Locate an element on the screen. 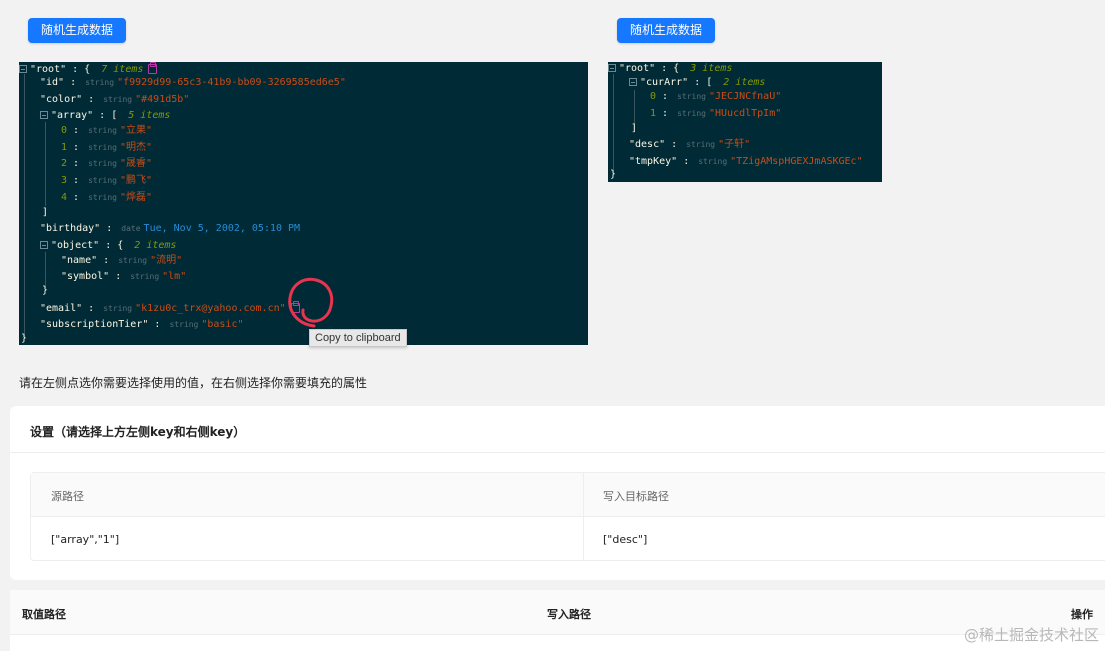 This screenshot has height=651, width=1105. copy-tooltip: Copy to clipboard is located at coordinates (358, 338).